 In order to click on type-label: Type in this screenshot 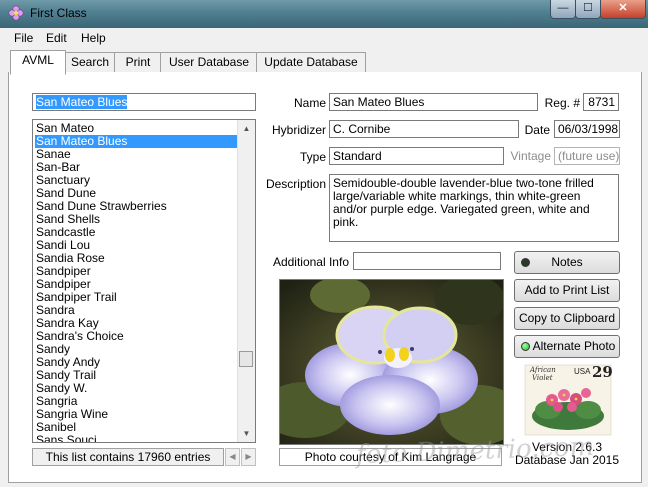, I will do `click(312, 157)`.